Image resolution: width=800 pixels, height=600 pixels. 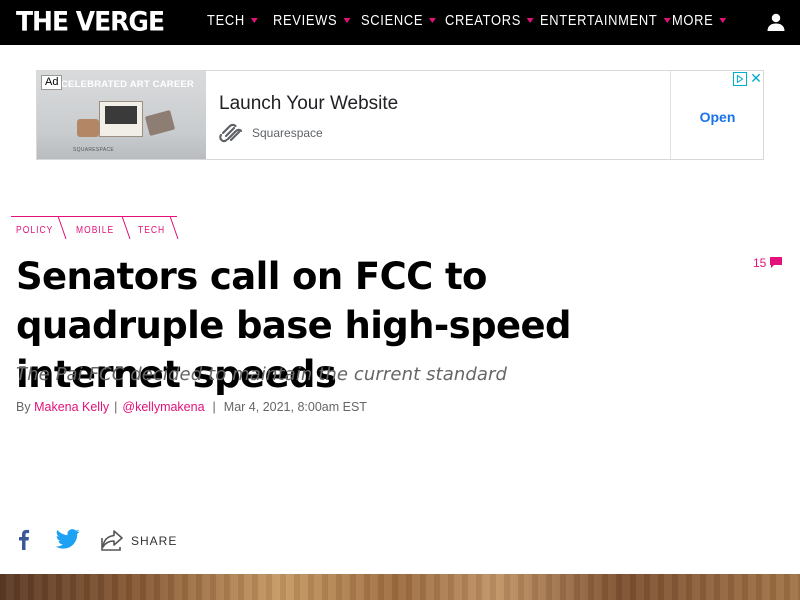 I want to click on byline-by: By, so click(x=23, y=407).